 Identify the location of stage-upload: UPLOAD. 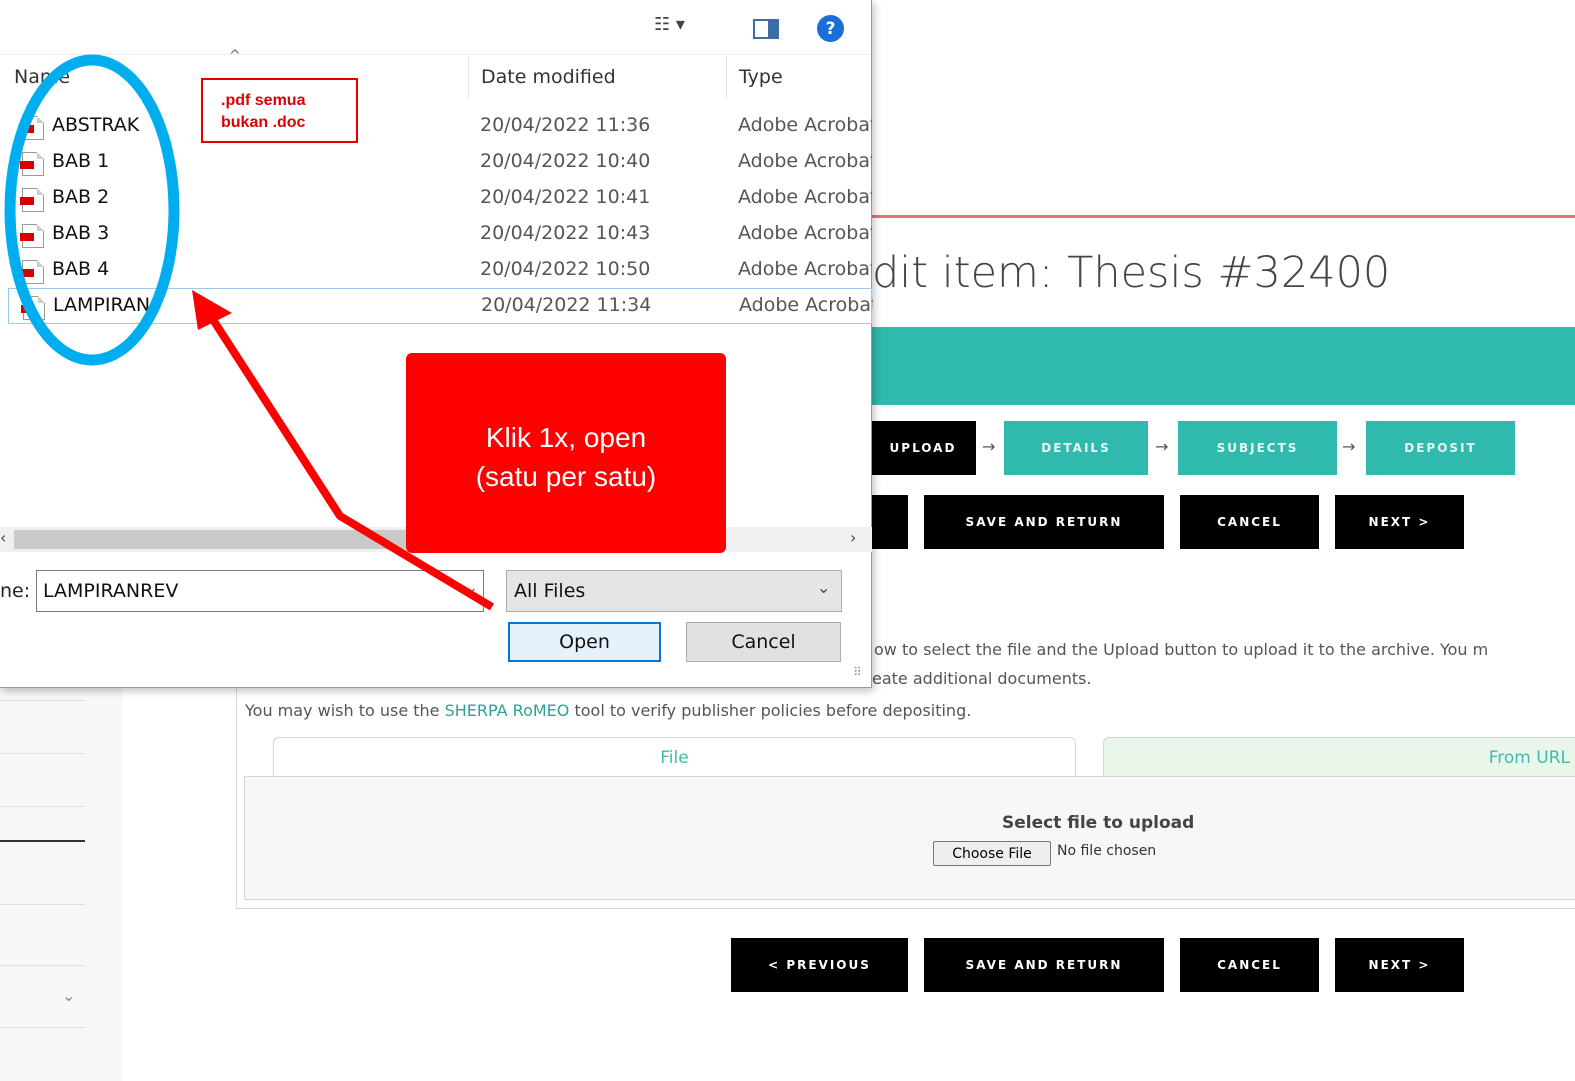
(923, 448).